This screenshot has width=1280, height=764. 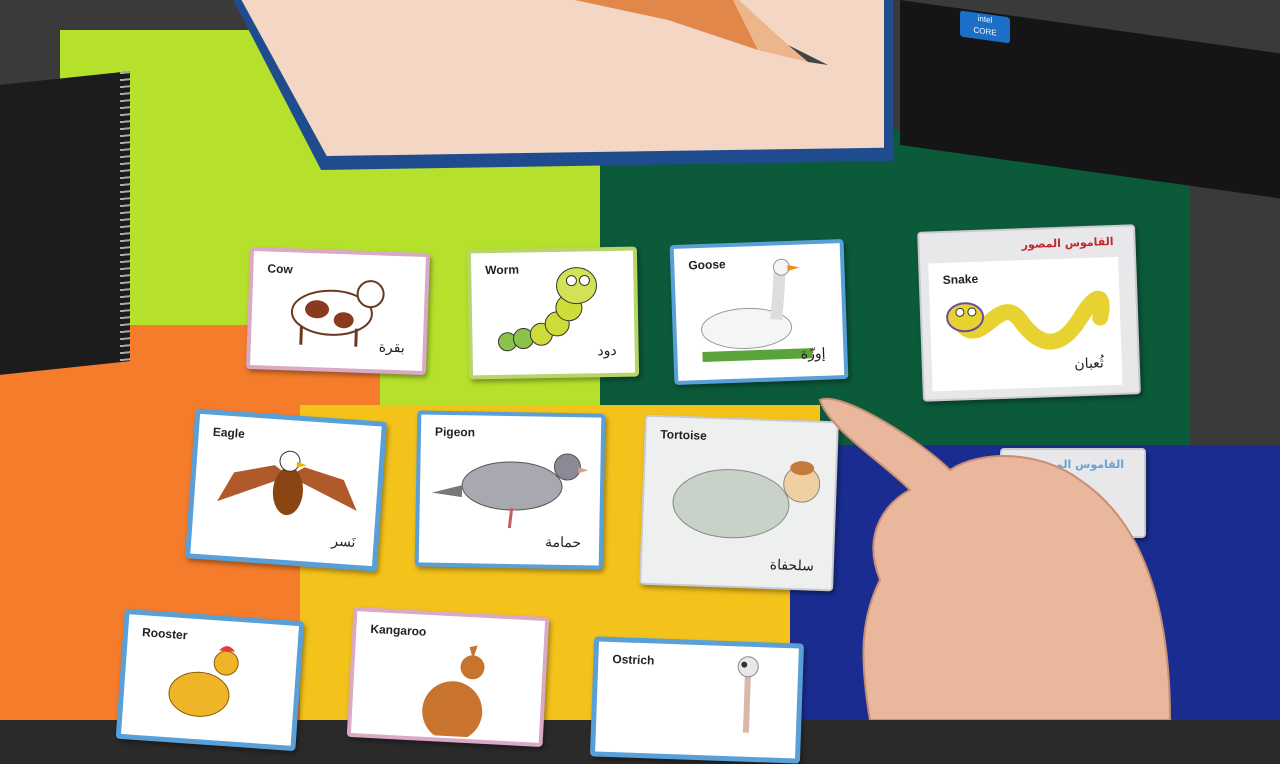 I want to click on rooster-icon, so click(x=203, y=681).